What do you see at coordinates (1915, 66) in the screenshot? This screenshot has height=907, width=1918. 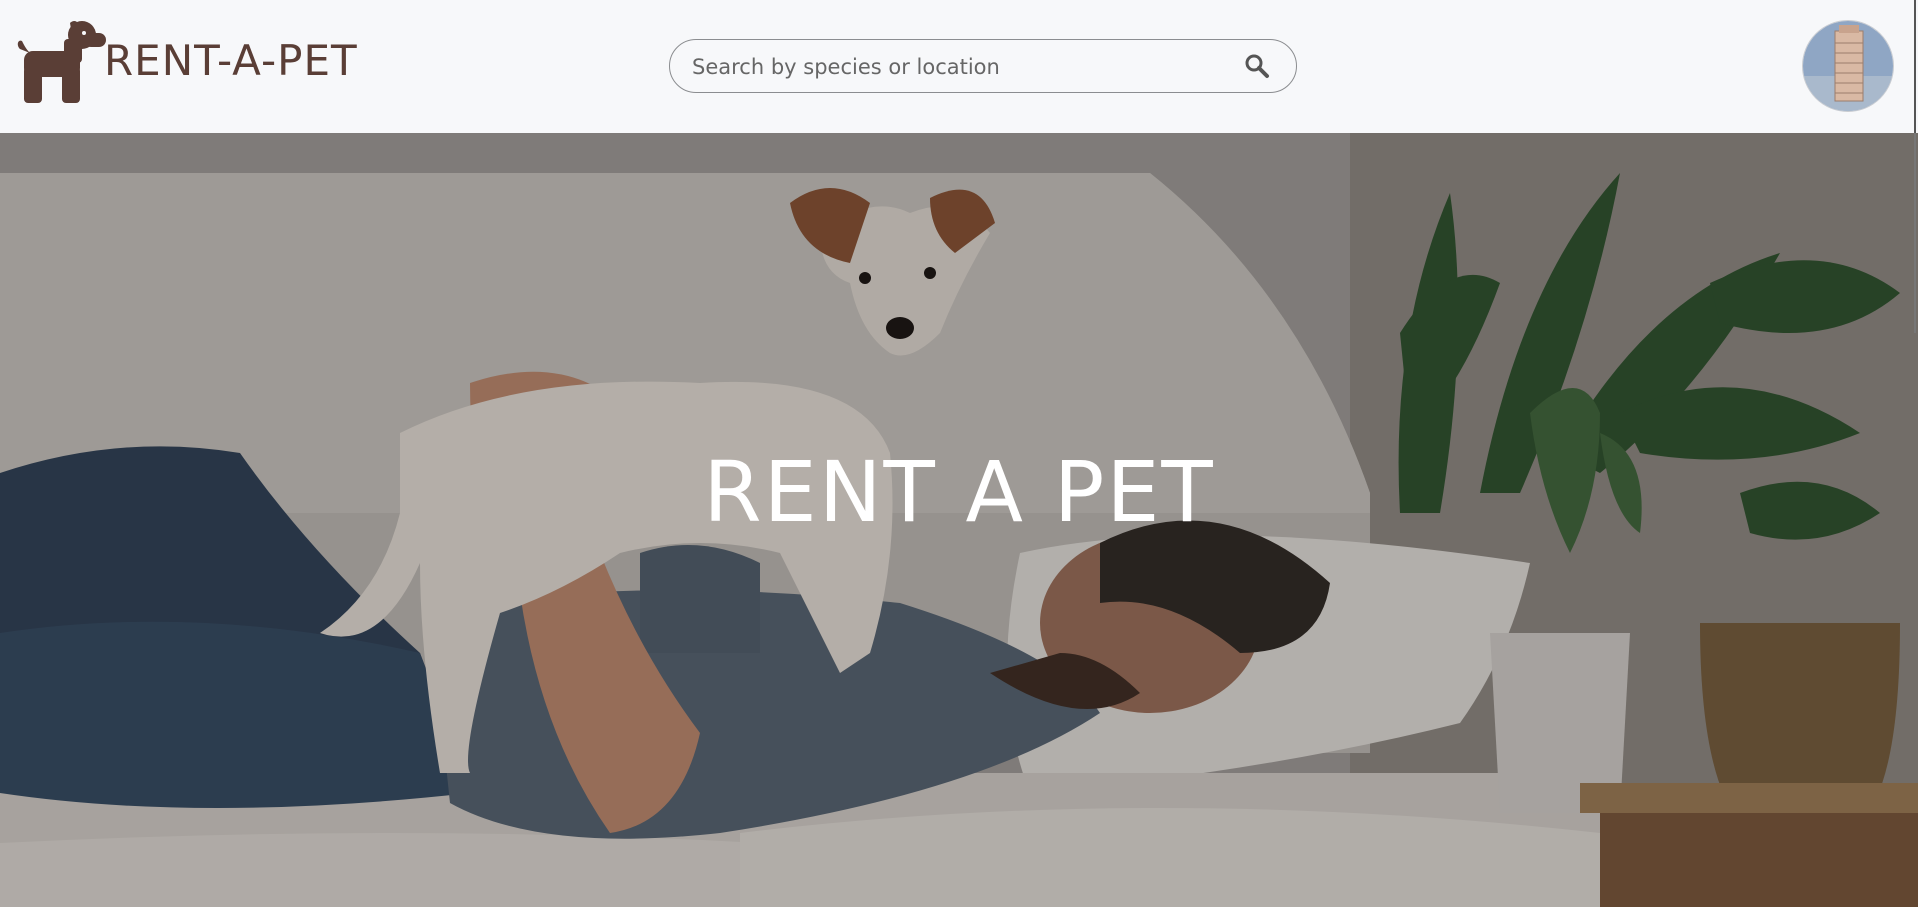 I see `scrollbar` at bounding box center [1915, 66].